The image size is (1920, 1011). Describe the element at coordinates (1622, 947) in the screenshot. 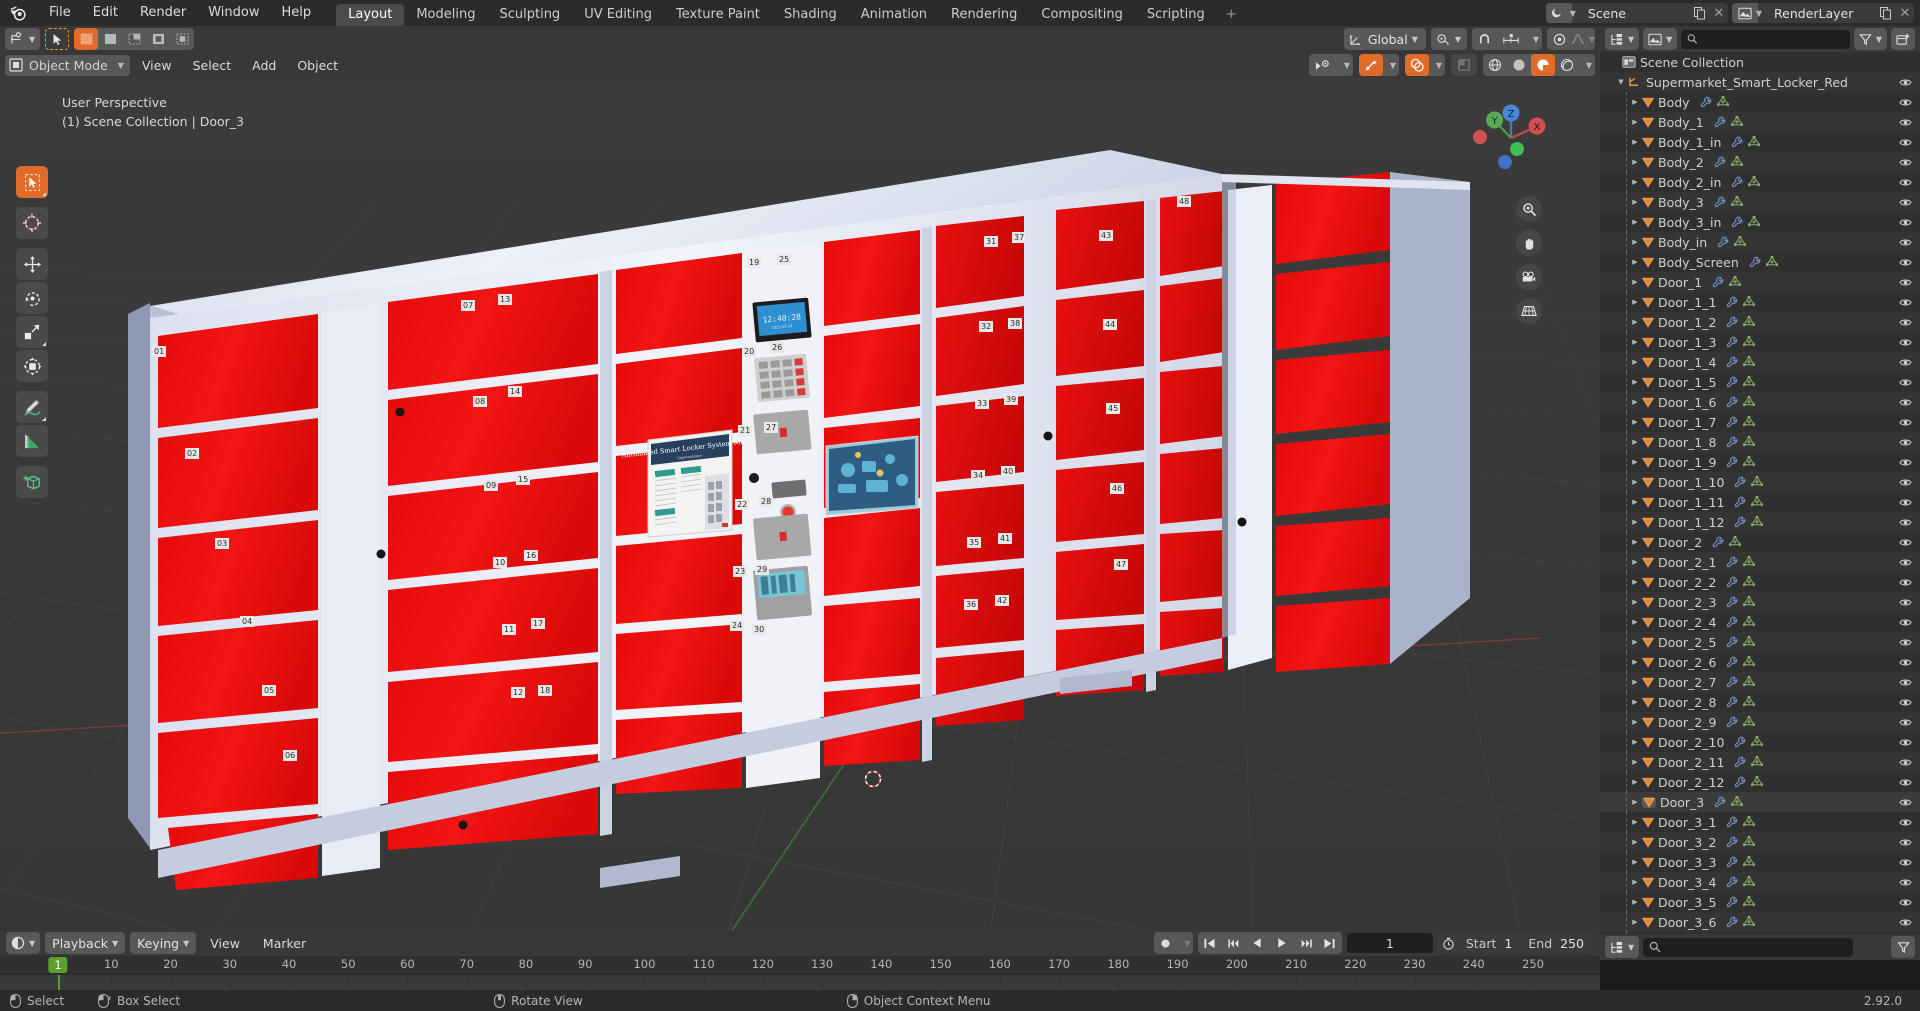

I see `footer-editor-type-button: ▼` at that location.